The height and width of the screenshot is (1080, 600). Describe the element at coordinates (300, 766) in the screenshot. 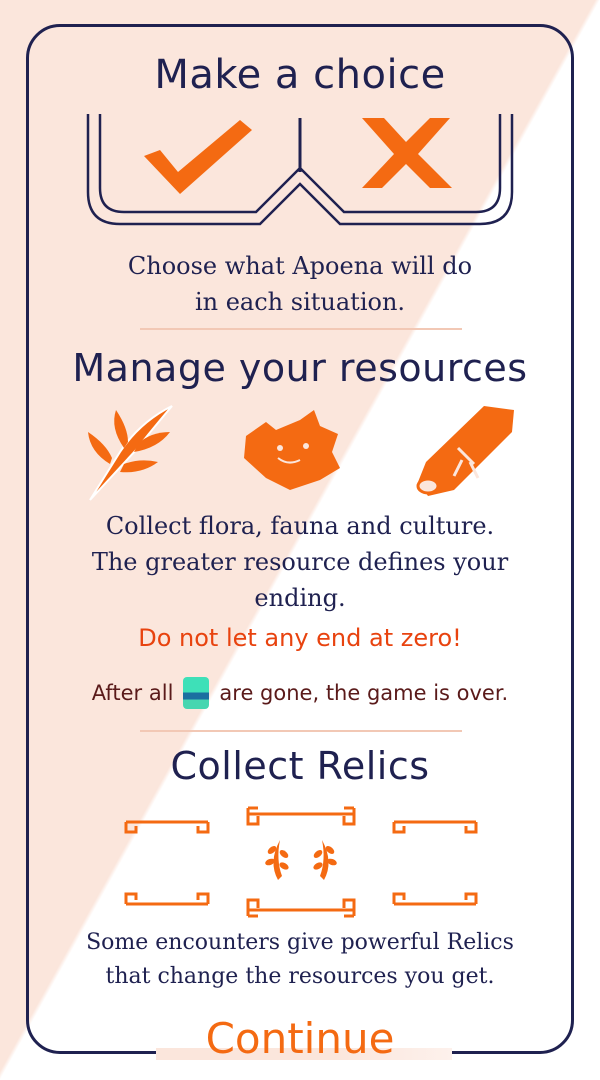

I see `relics-title: Collect Relics` at that location.